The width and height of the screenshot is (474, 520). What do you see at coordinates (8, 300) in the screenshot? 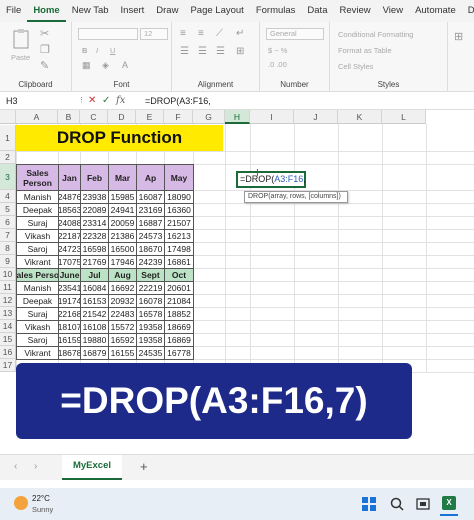
I see `row-header-12: 12` at bounding box center [8, 300].